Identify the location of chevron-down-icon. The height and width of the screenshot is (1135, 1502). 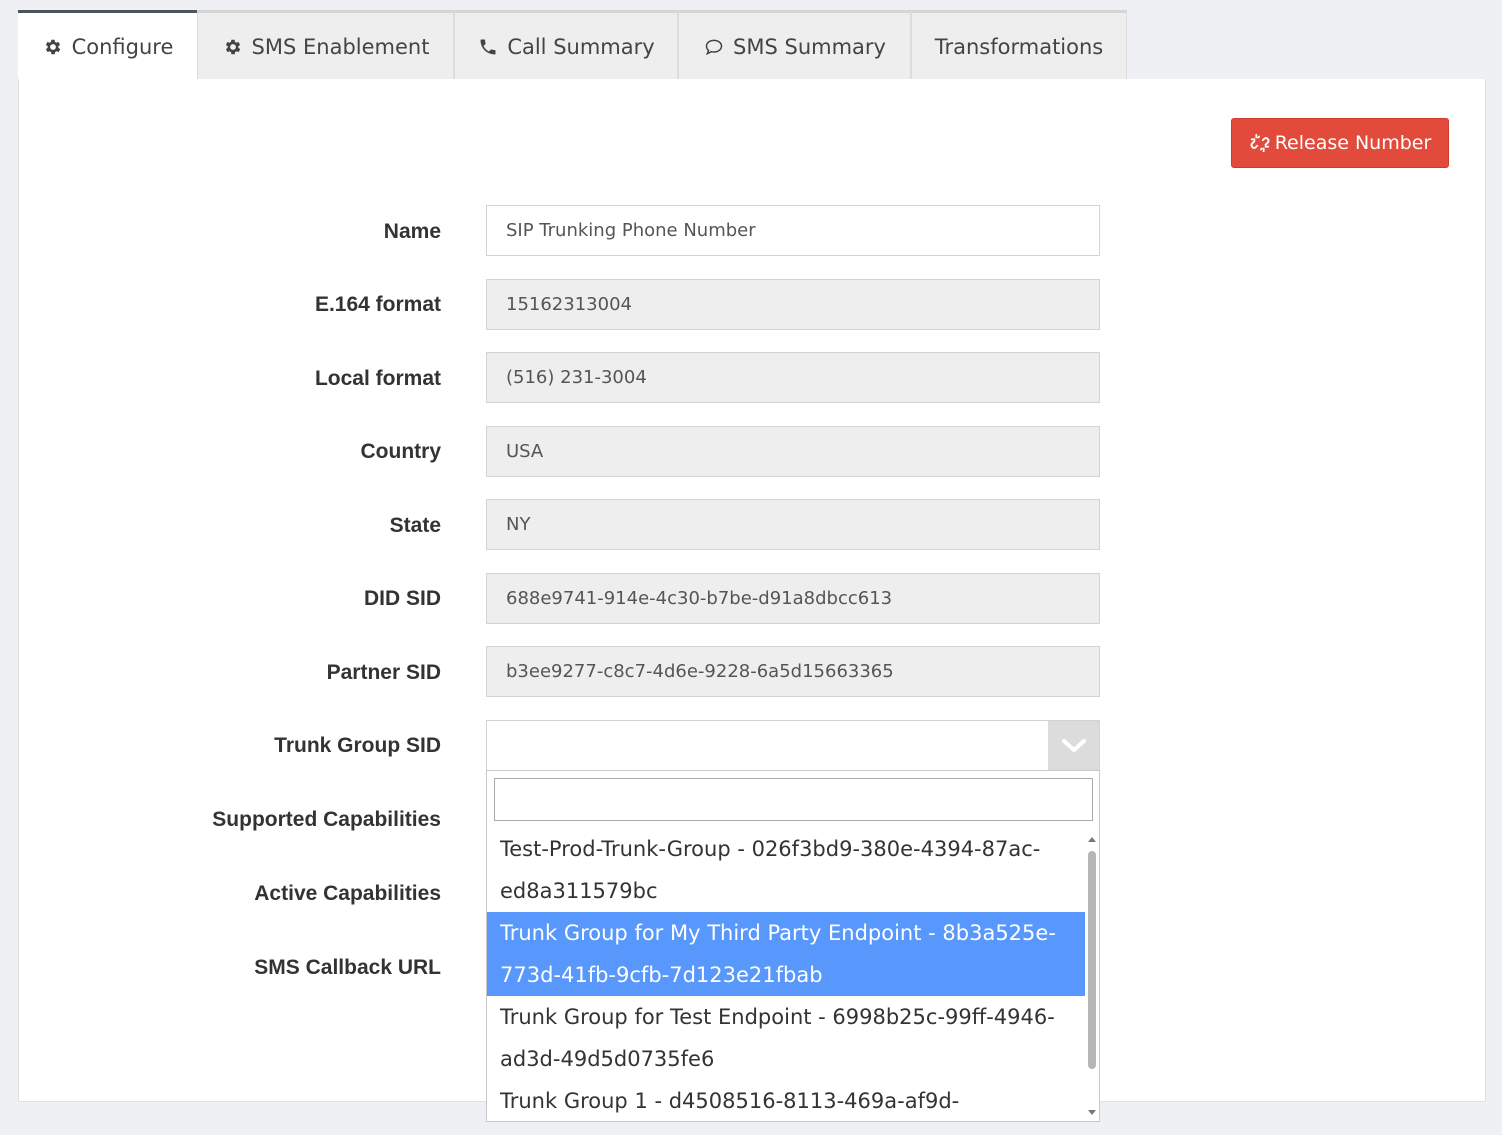
(1074, 746).